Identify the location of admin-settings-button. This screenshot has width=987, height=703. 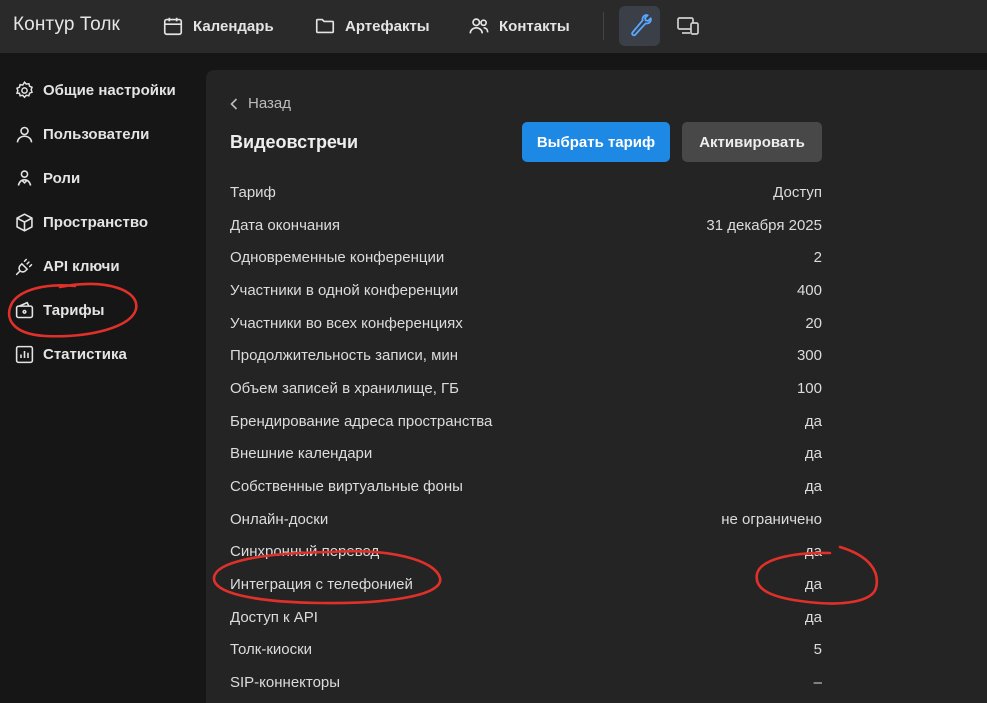
(639, 26).